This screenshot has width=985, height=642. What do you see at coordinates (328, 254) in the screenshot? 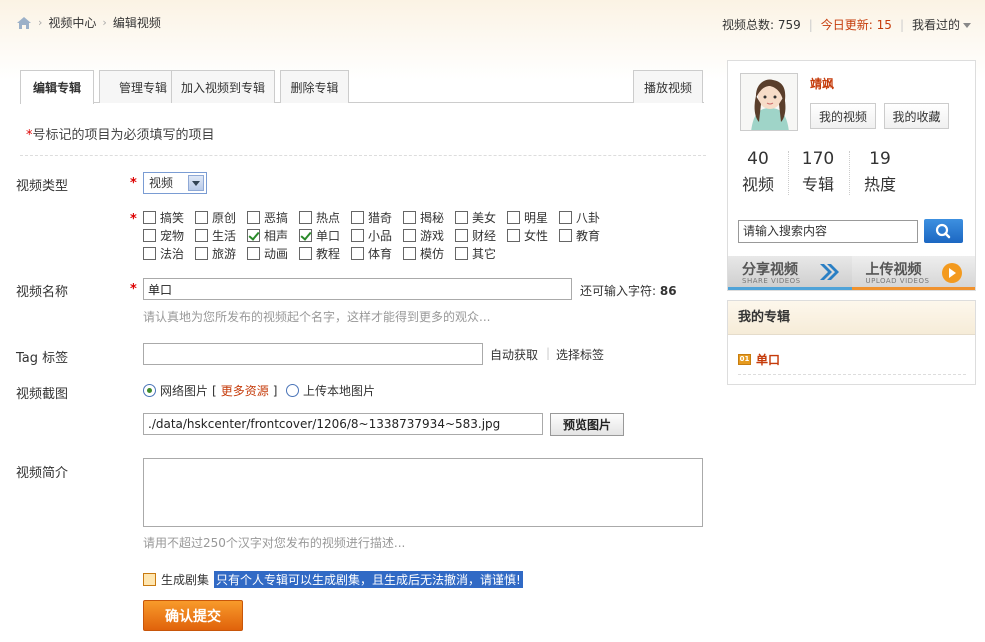
I see `category-label: 教程` at bounding box center [328, 254].